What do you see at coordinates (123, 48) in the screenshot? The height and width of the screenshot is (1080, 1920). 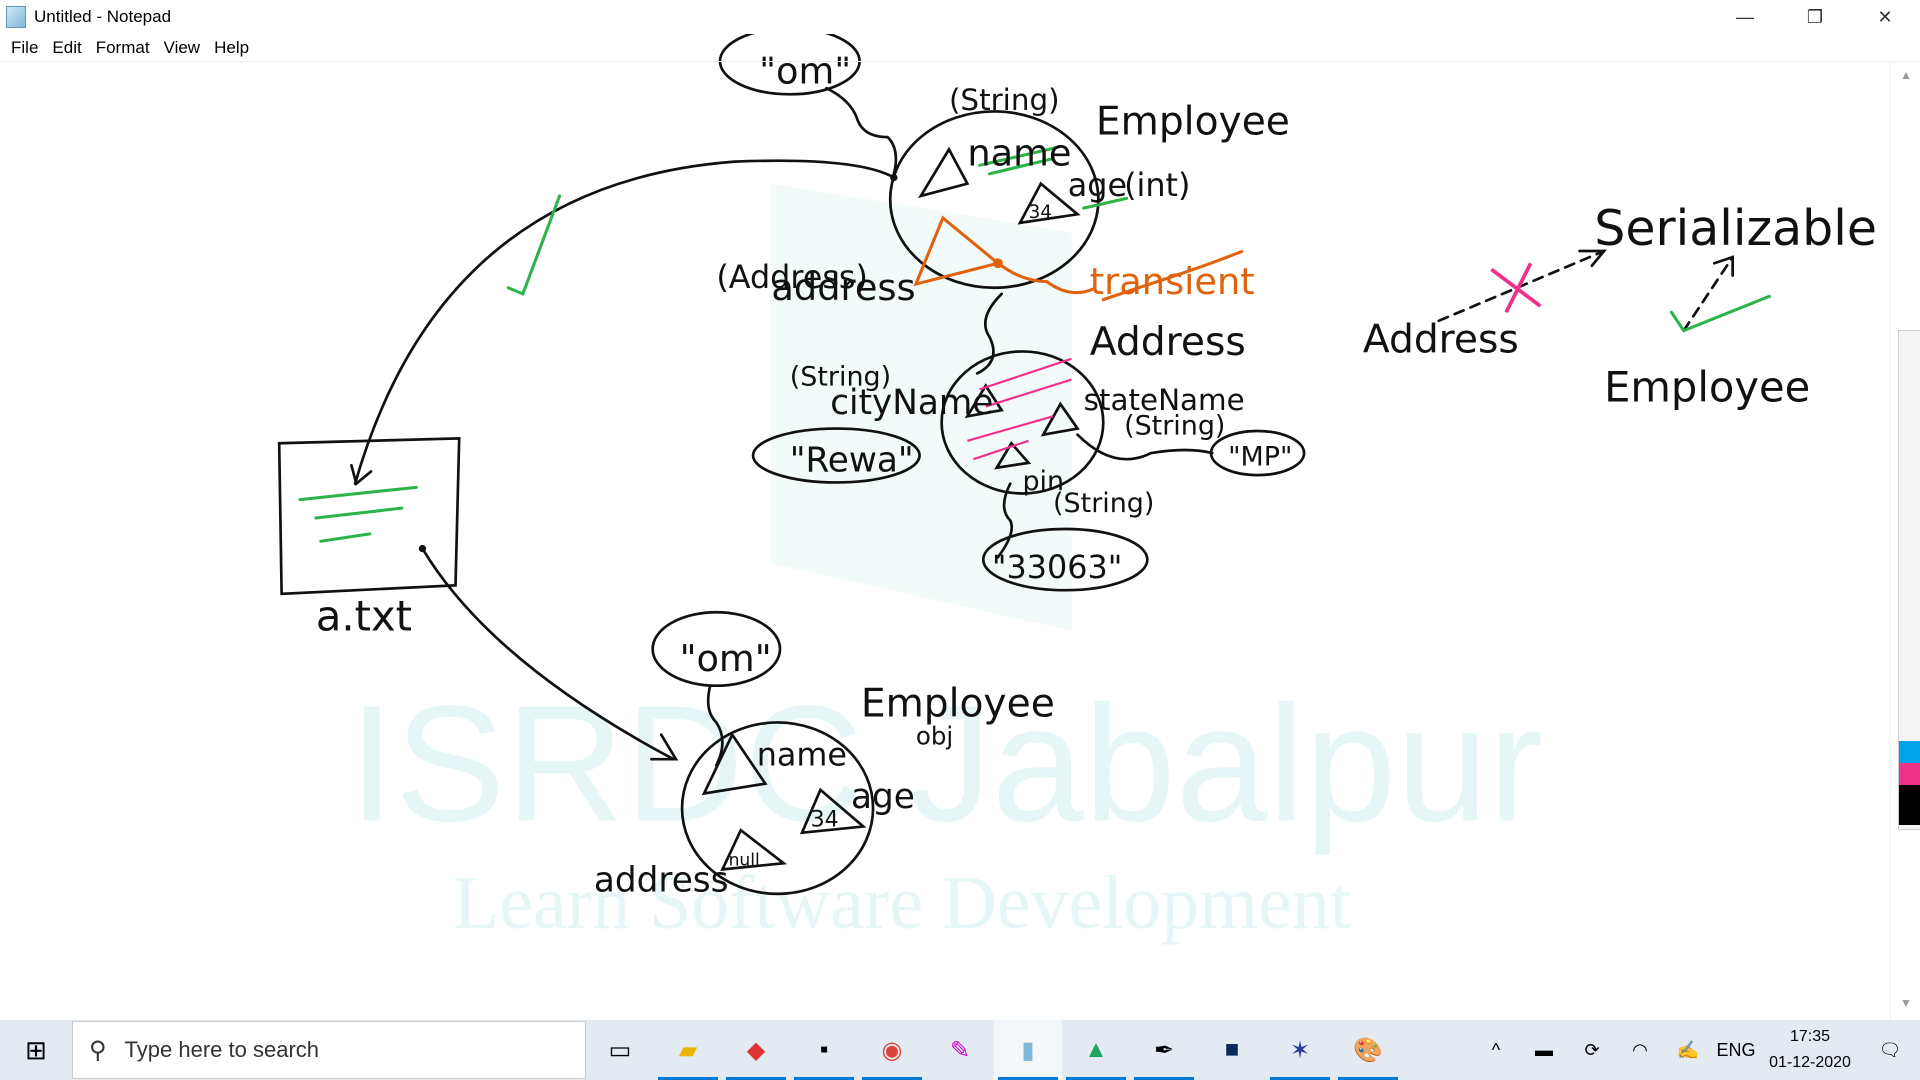 I see `menu-format: Format` at bounding box center [123, 48].